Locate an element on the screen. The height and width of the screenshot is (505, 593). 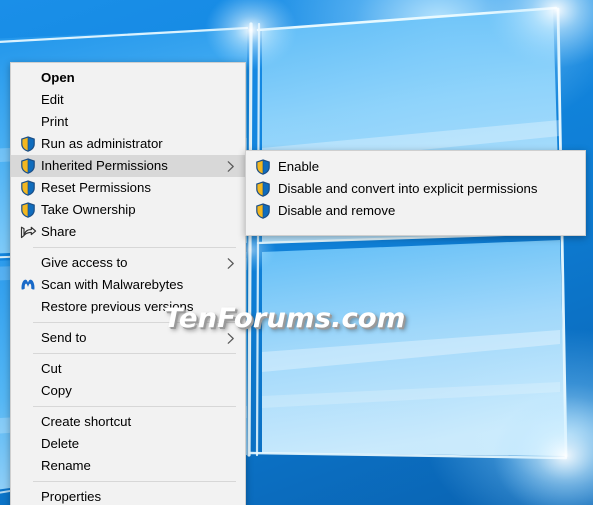
menu-item-label: Copy is located at coordinates (56, 390).